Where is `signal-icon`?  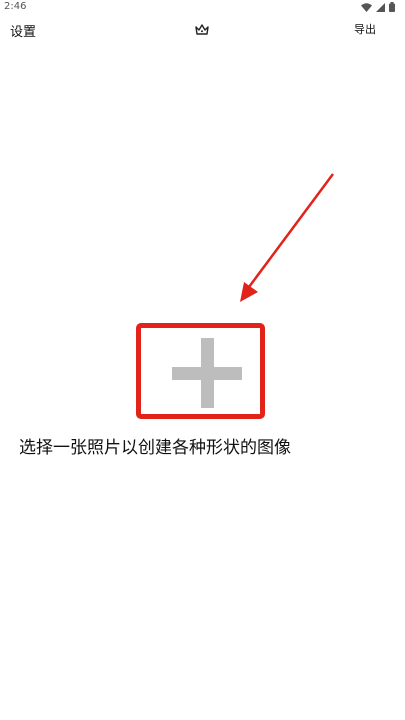 signal-icon is located at coordinates (380, 7).